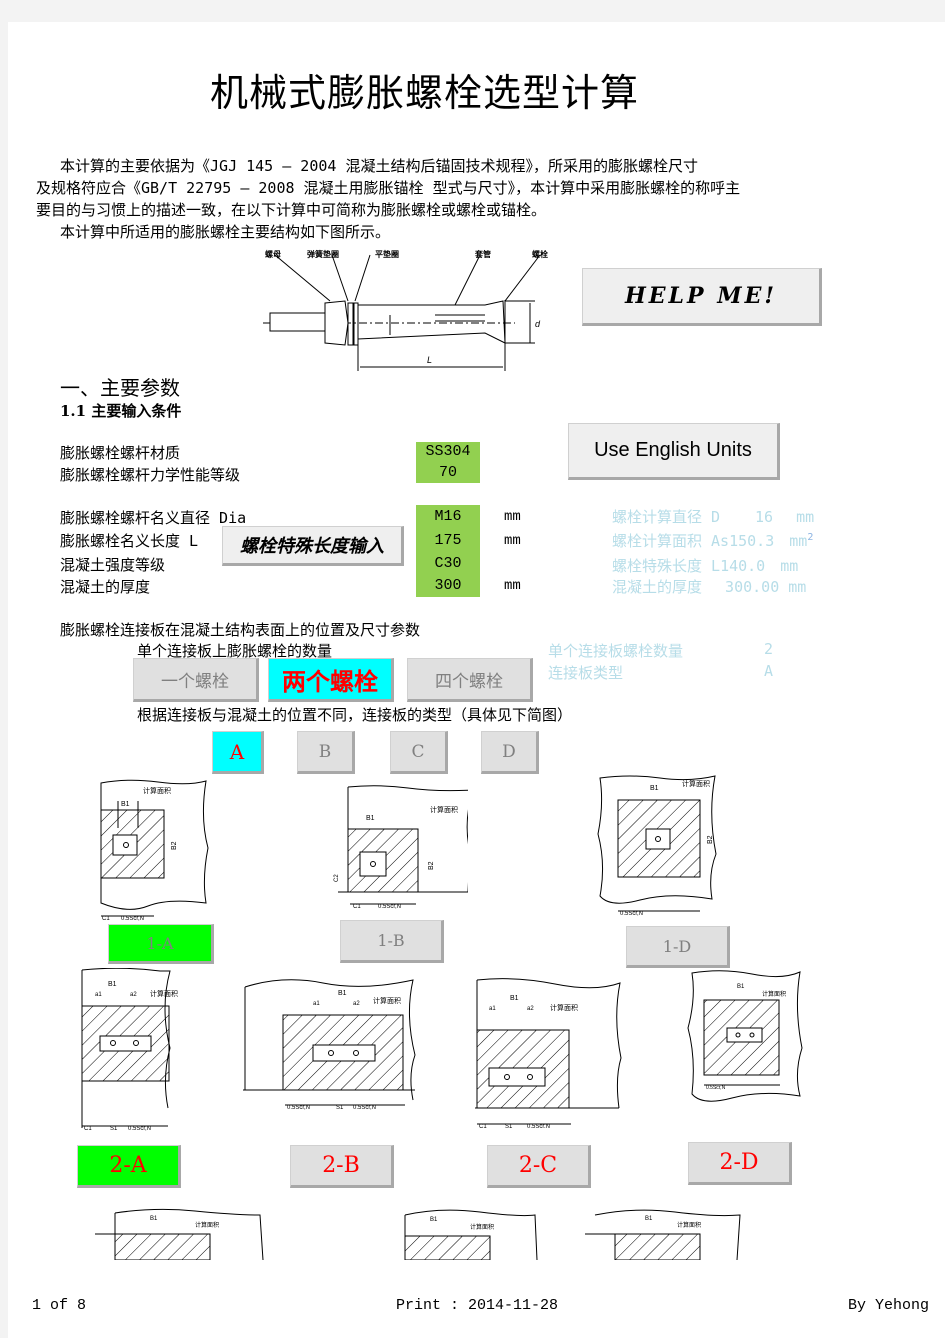 The image size is (945, 1338). What do you see at coordinates (329, 1045) in the screenshot?
I see `diagram-2b: B1 a1 a2 计算面积 0.5Scr,N S1 0.5Scr,N` at bounding box center [329, 1045].